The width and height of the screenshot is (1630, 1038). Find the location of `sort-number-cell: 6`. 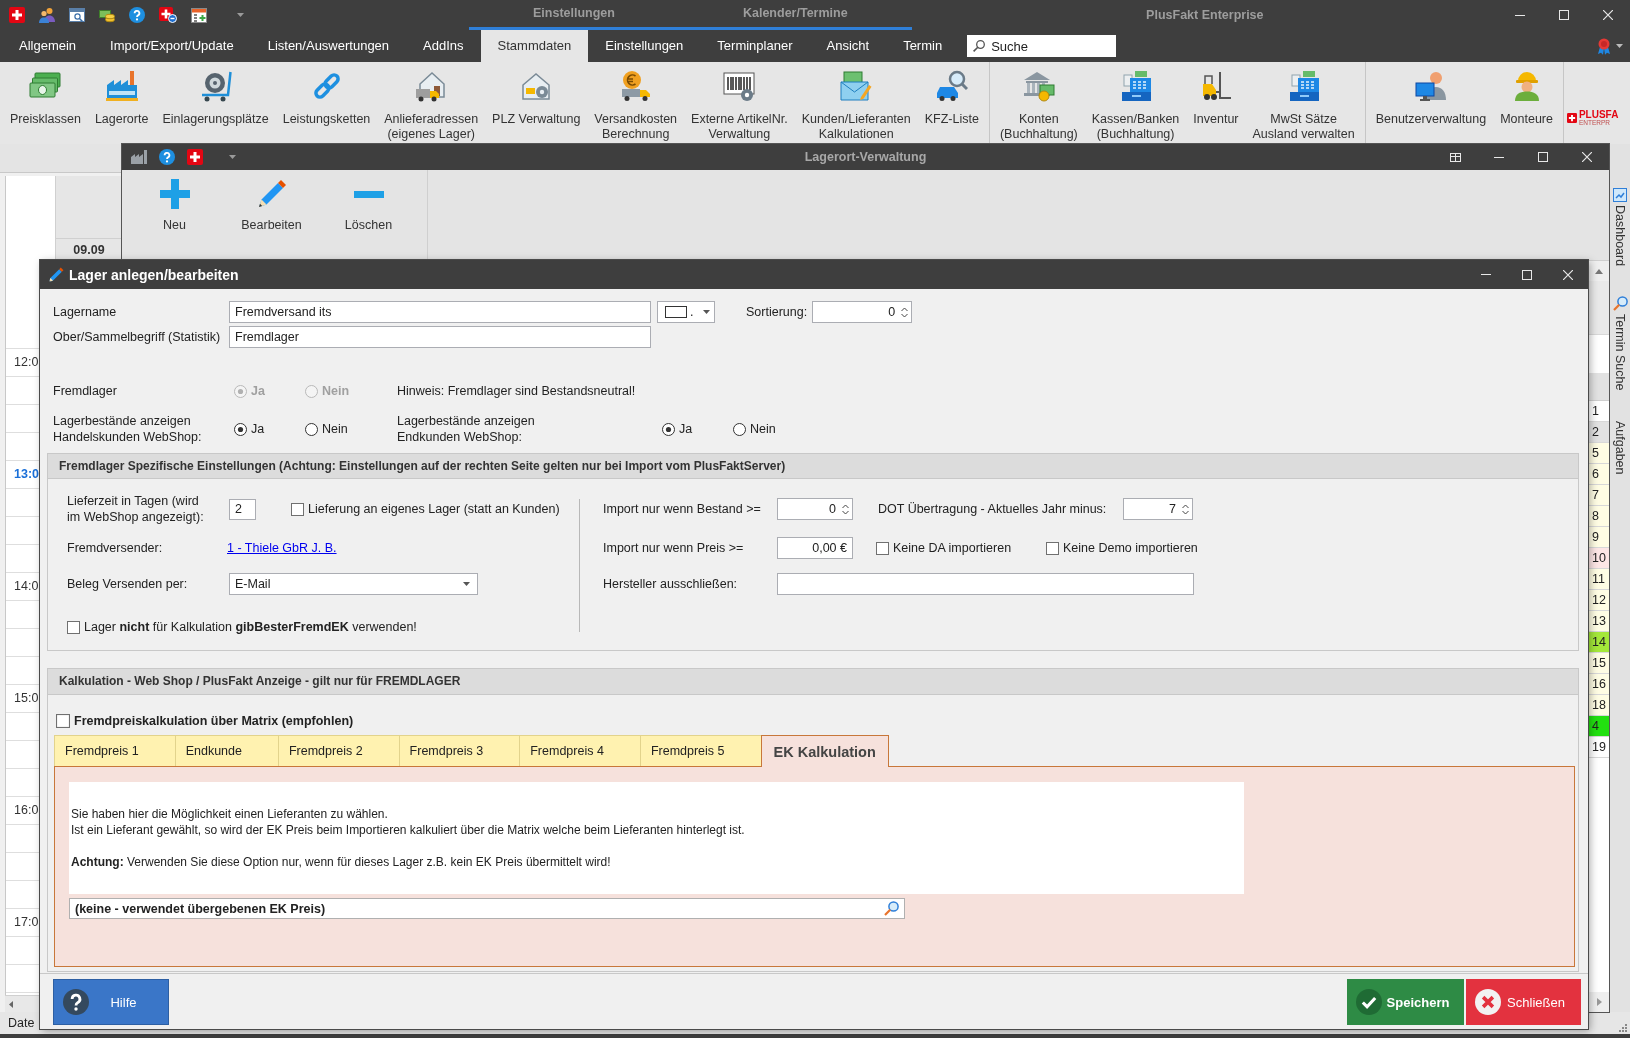

sort-number-cell: 6 is located at coordinates (1599, 474).